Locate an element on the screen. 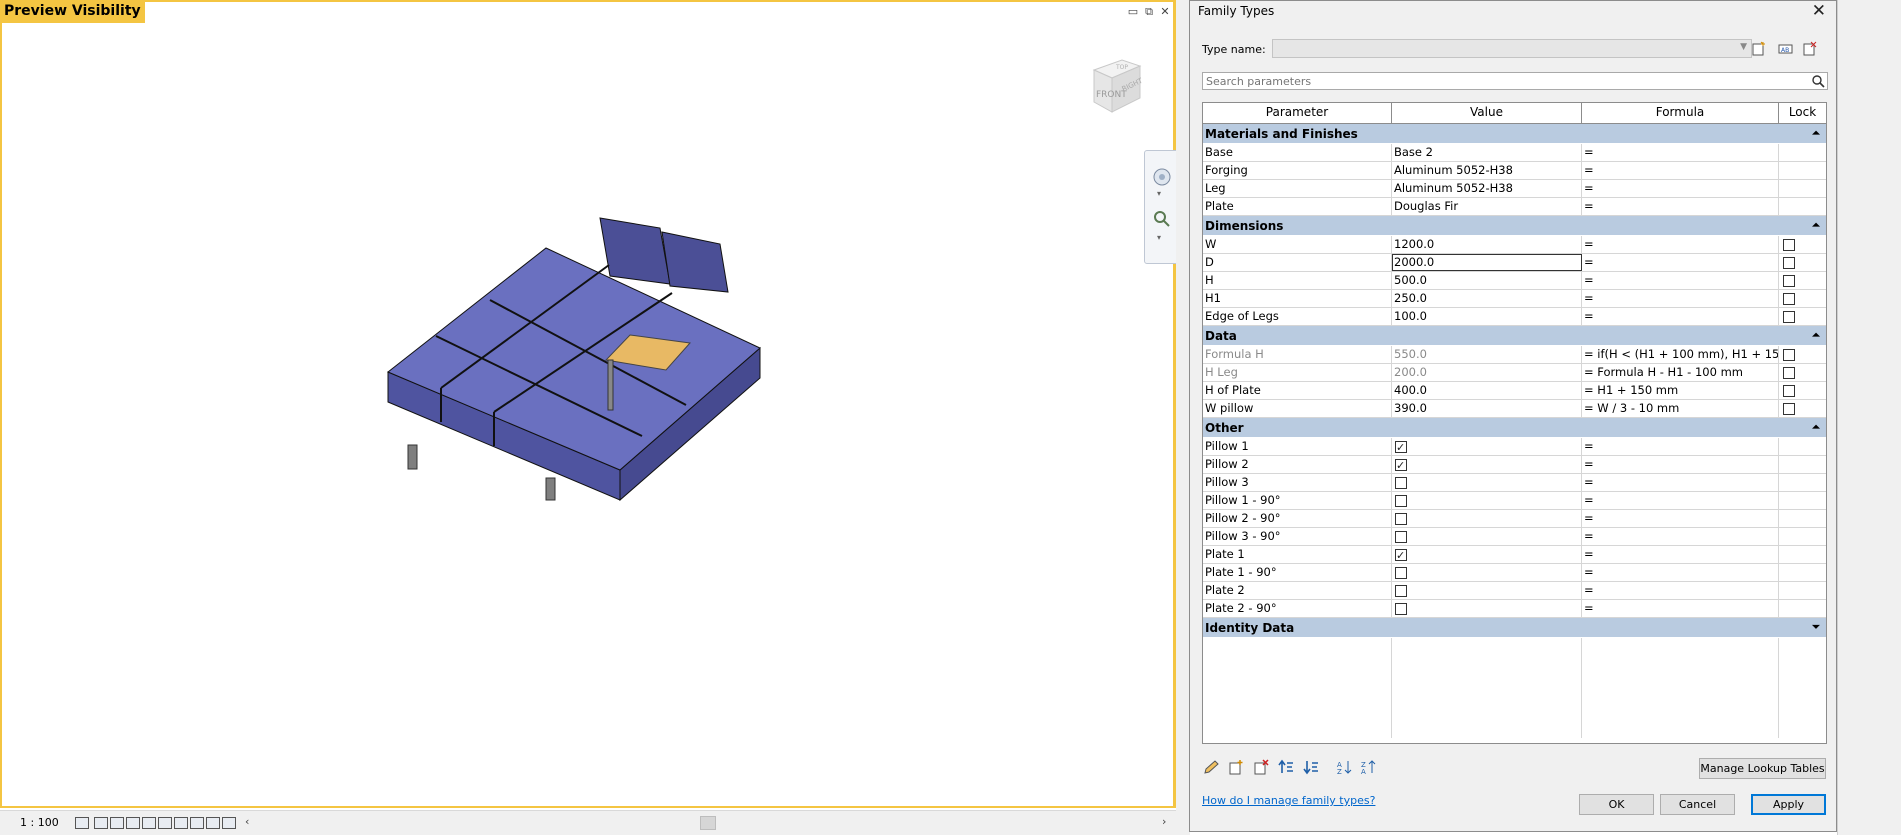 The image size is (1901, 835). parameter-formula: = H1 + 150 mm is located at coordinates (1680, 390).